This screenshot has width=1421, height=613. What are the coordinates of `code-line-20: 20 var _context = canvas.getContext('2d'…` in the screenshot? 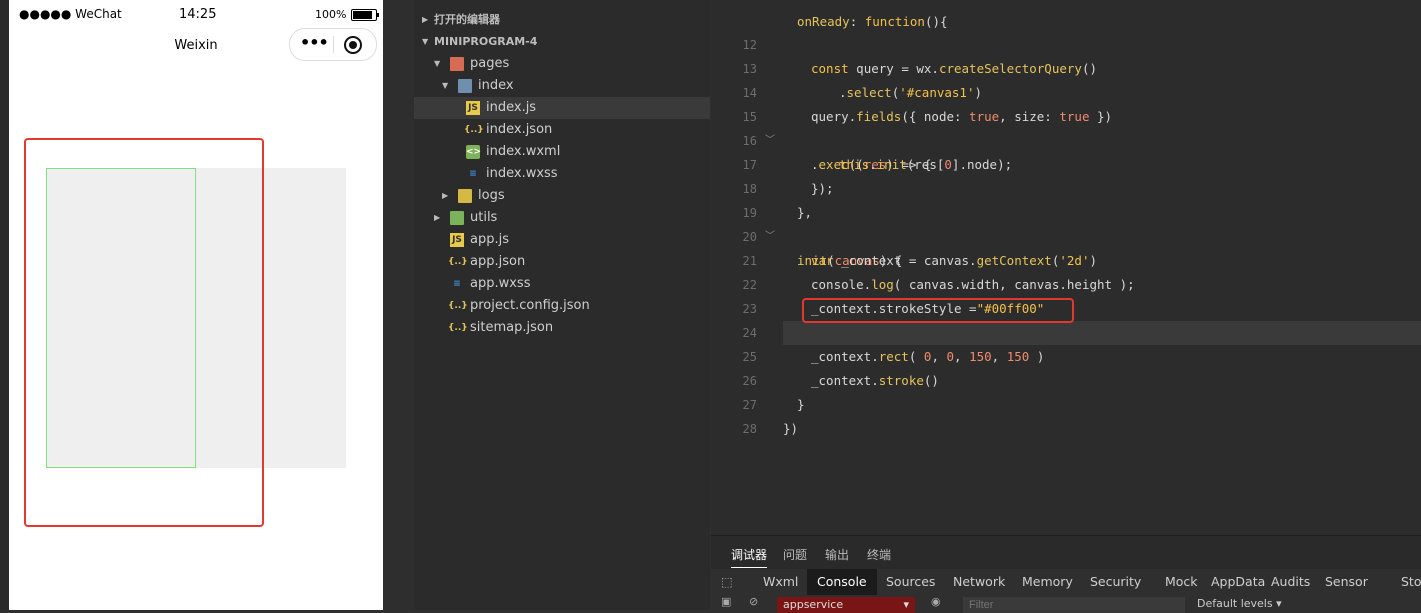 It's located at (920, 249).